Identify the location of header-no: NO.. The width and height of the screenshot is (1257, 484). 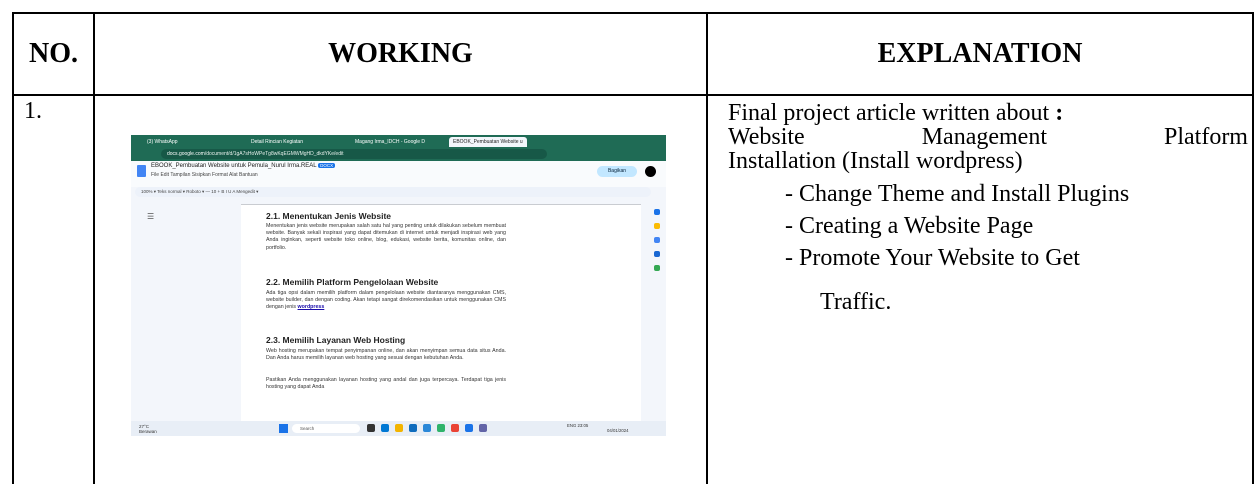
(53, 53).